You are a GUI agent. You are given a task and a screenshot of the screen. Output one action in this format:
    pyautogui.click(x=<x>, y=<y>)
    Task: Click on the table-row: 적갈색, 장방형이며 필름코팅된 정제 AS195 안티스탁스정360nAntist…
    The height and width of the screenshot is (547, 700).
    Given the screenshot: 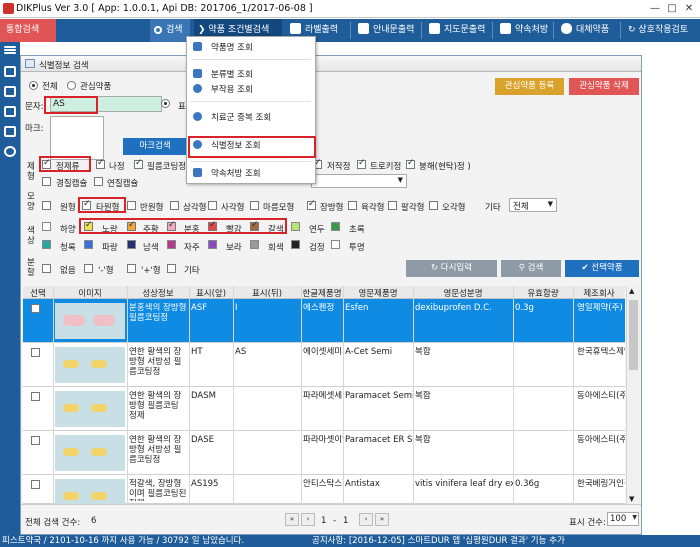 What is the action you would take?
    pyautogui.click(x=324, y=495)
    